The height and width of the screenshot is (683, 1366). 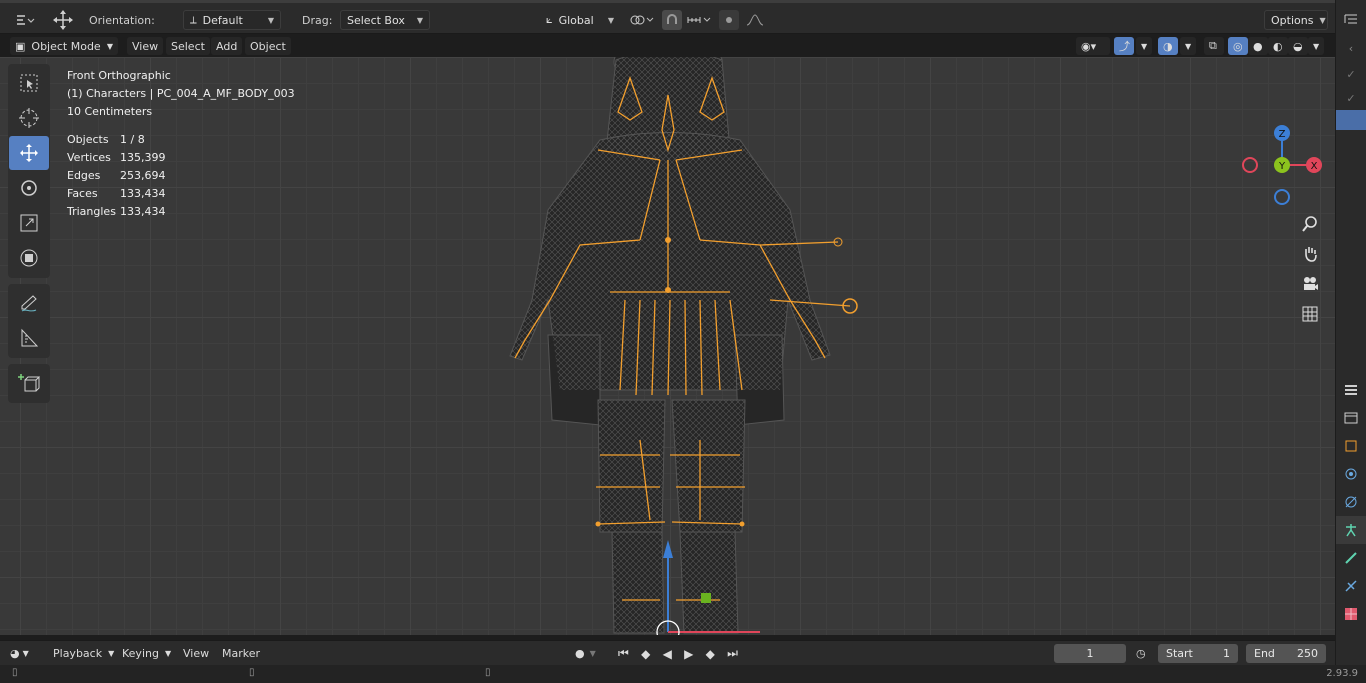 What do you see at coordinates (132, 139) in the screenshot?
I see `stat-value: 1 / 8` at bounding box center [132, 139].